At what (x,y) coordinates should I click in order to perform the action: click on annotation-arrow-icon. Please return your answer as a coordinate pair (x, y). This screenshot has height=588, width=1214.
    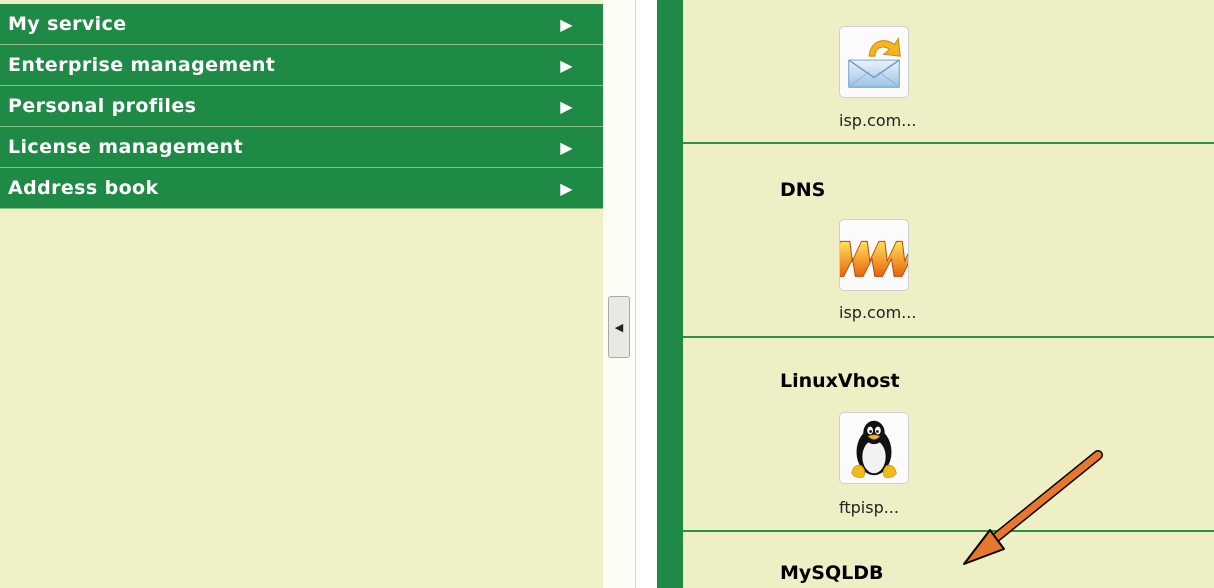
    Looking at the image, I should click on (1033, 507).